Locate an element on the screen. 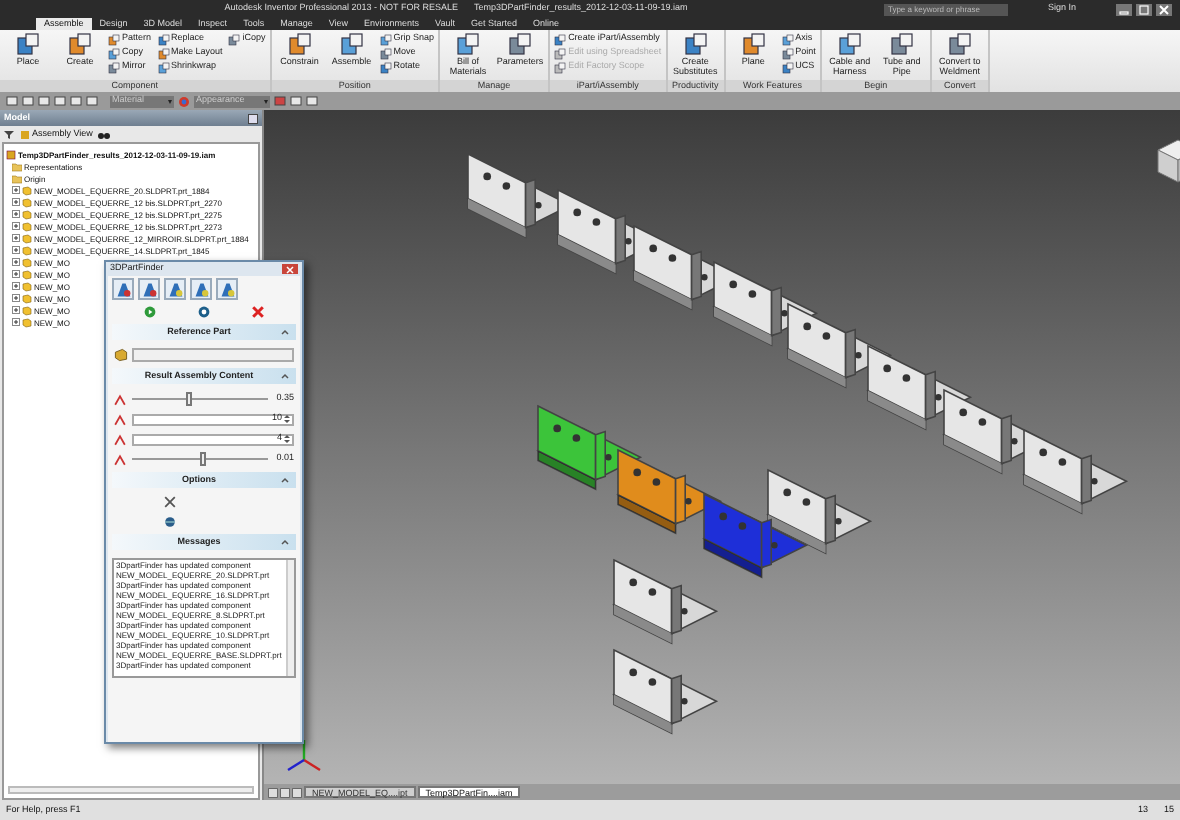 The height and width of the screenshot is (820, 1180). reference-part-field is located at coordinates (213, 355).